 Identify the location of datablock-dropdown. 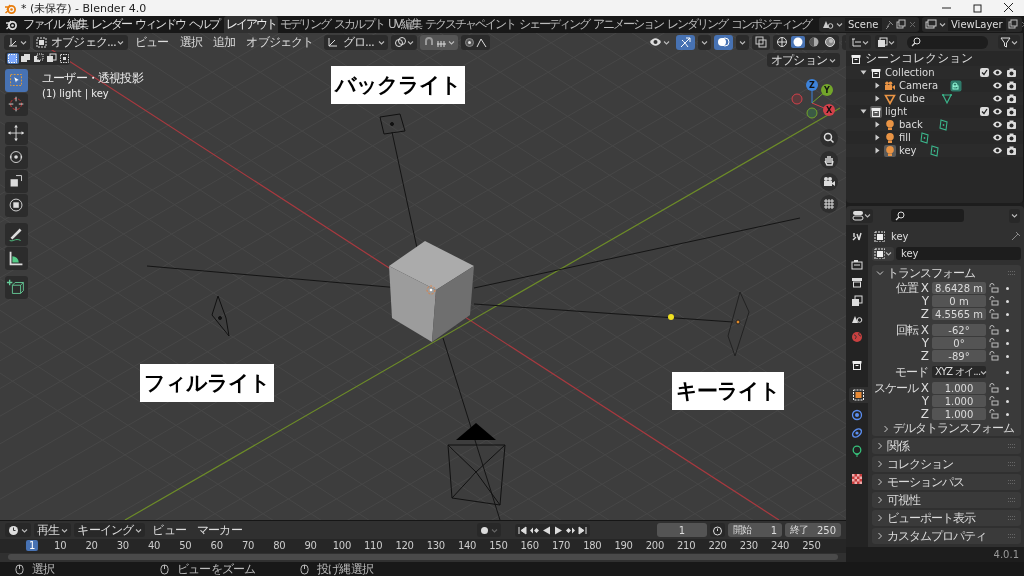
(883, 253).